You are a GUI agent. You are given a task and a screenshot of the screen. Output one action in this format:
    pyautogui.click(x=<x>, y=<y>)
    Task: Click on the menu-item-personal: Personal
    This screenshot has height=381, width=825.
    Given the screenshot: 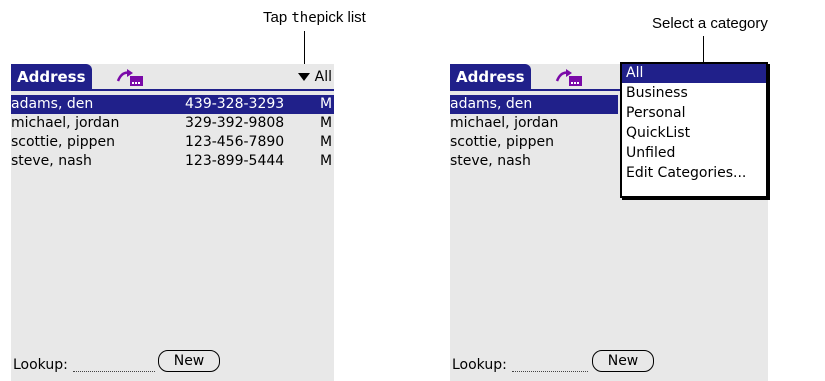 What is the action you would take?
    pyautogui.click(x=694, y=113)
    